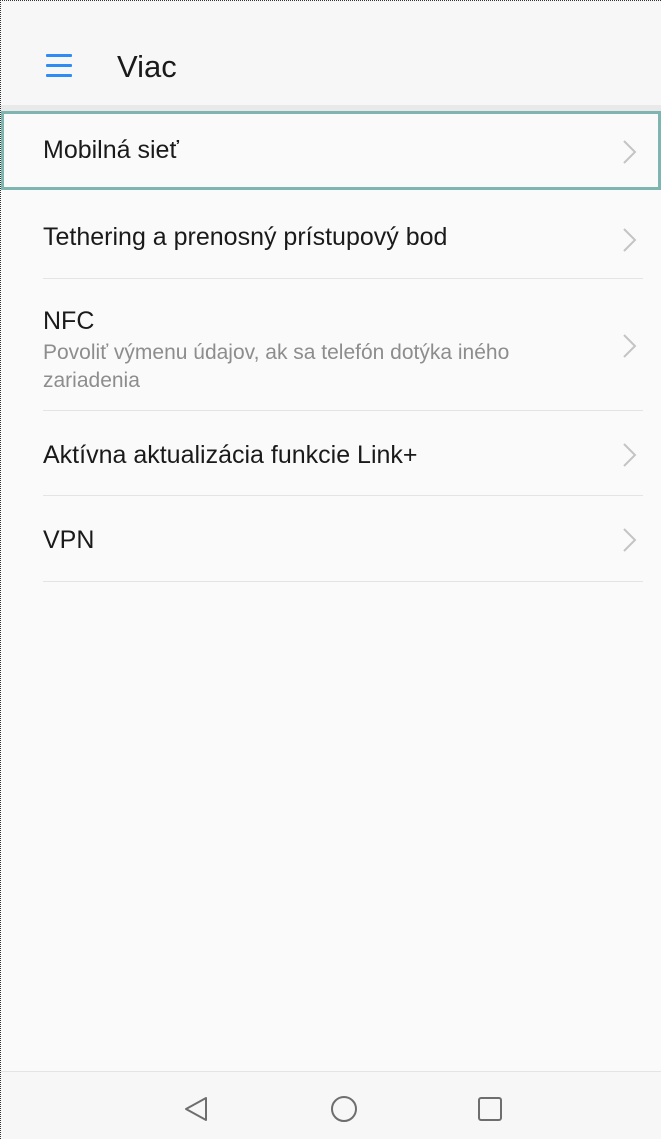 This screenshot has height=1139, width=661. I want to click on setting-item-link-plus: Aktívna aktualizácia funkcie Link+, so click(331, 453).